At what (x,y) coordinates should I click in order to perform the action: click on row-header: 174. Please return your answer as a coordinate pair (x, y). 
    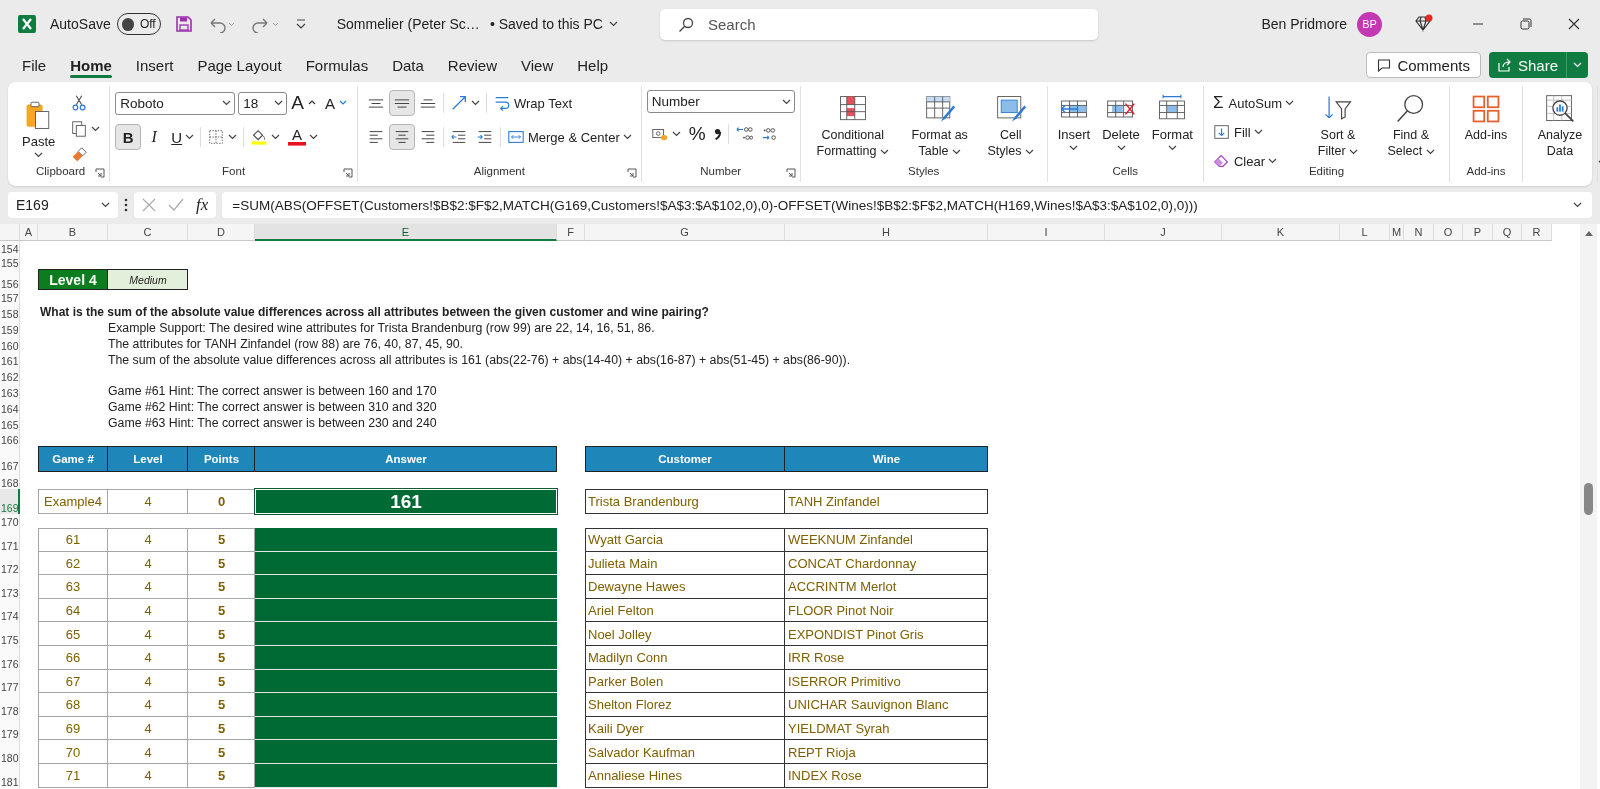
    Looking at the image, I should click on (10, 610).